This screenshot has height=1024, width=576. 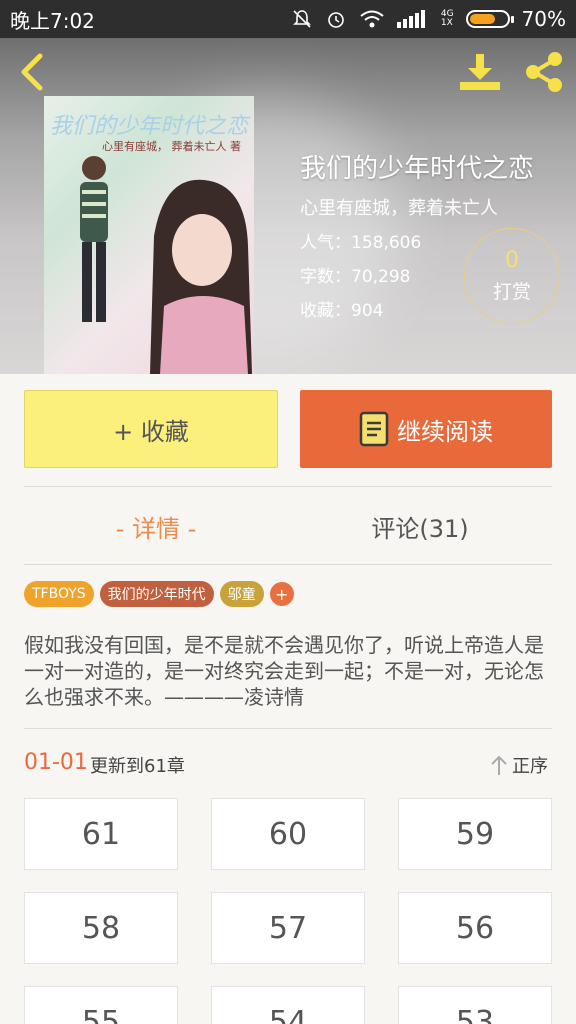 I want to click on status-icons: 4G 1X 70%, so click(x=428, y=19).